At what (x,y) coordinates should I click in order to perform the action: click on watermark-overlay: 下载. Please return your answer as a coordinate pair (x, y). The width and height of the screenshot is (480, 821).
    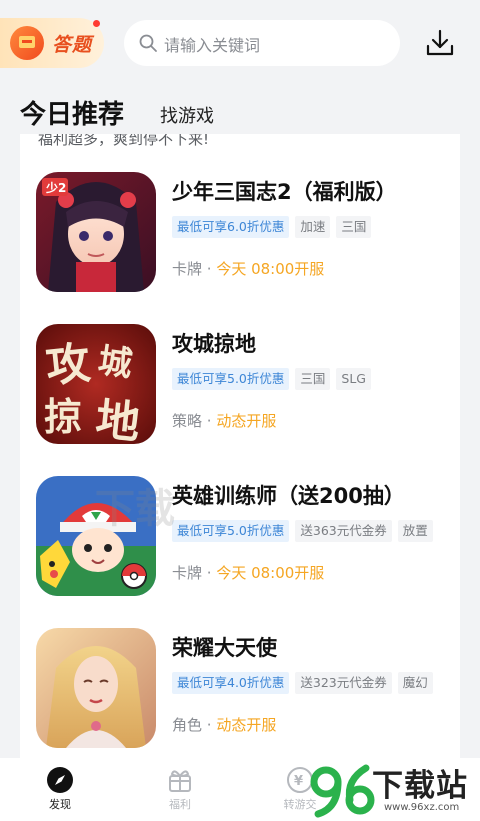
    Looking at the image, I should click on (135, 509).